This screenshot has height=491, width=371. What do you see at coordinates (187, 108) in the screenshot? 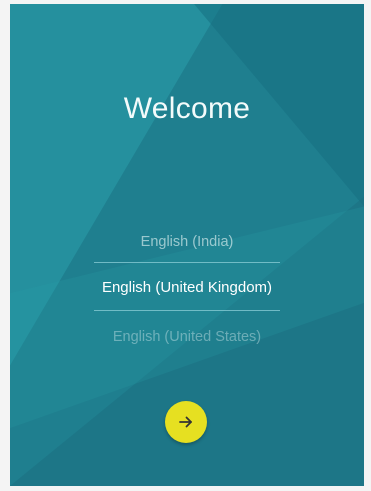
I see `page-title: Welcome` at bounding box center [187, 108].